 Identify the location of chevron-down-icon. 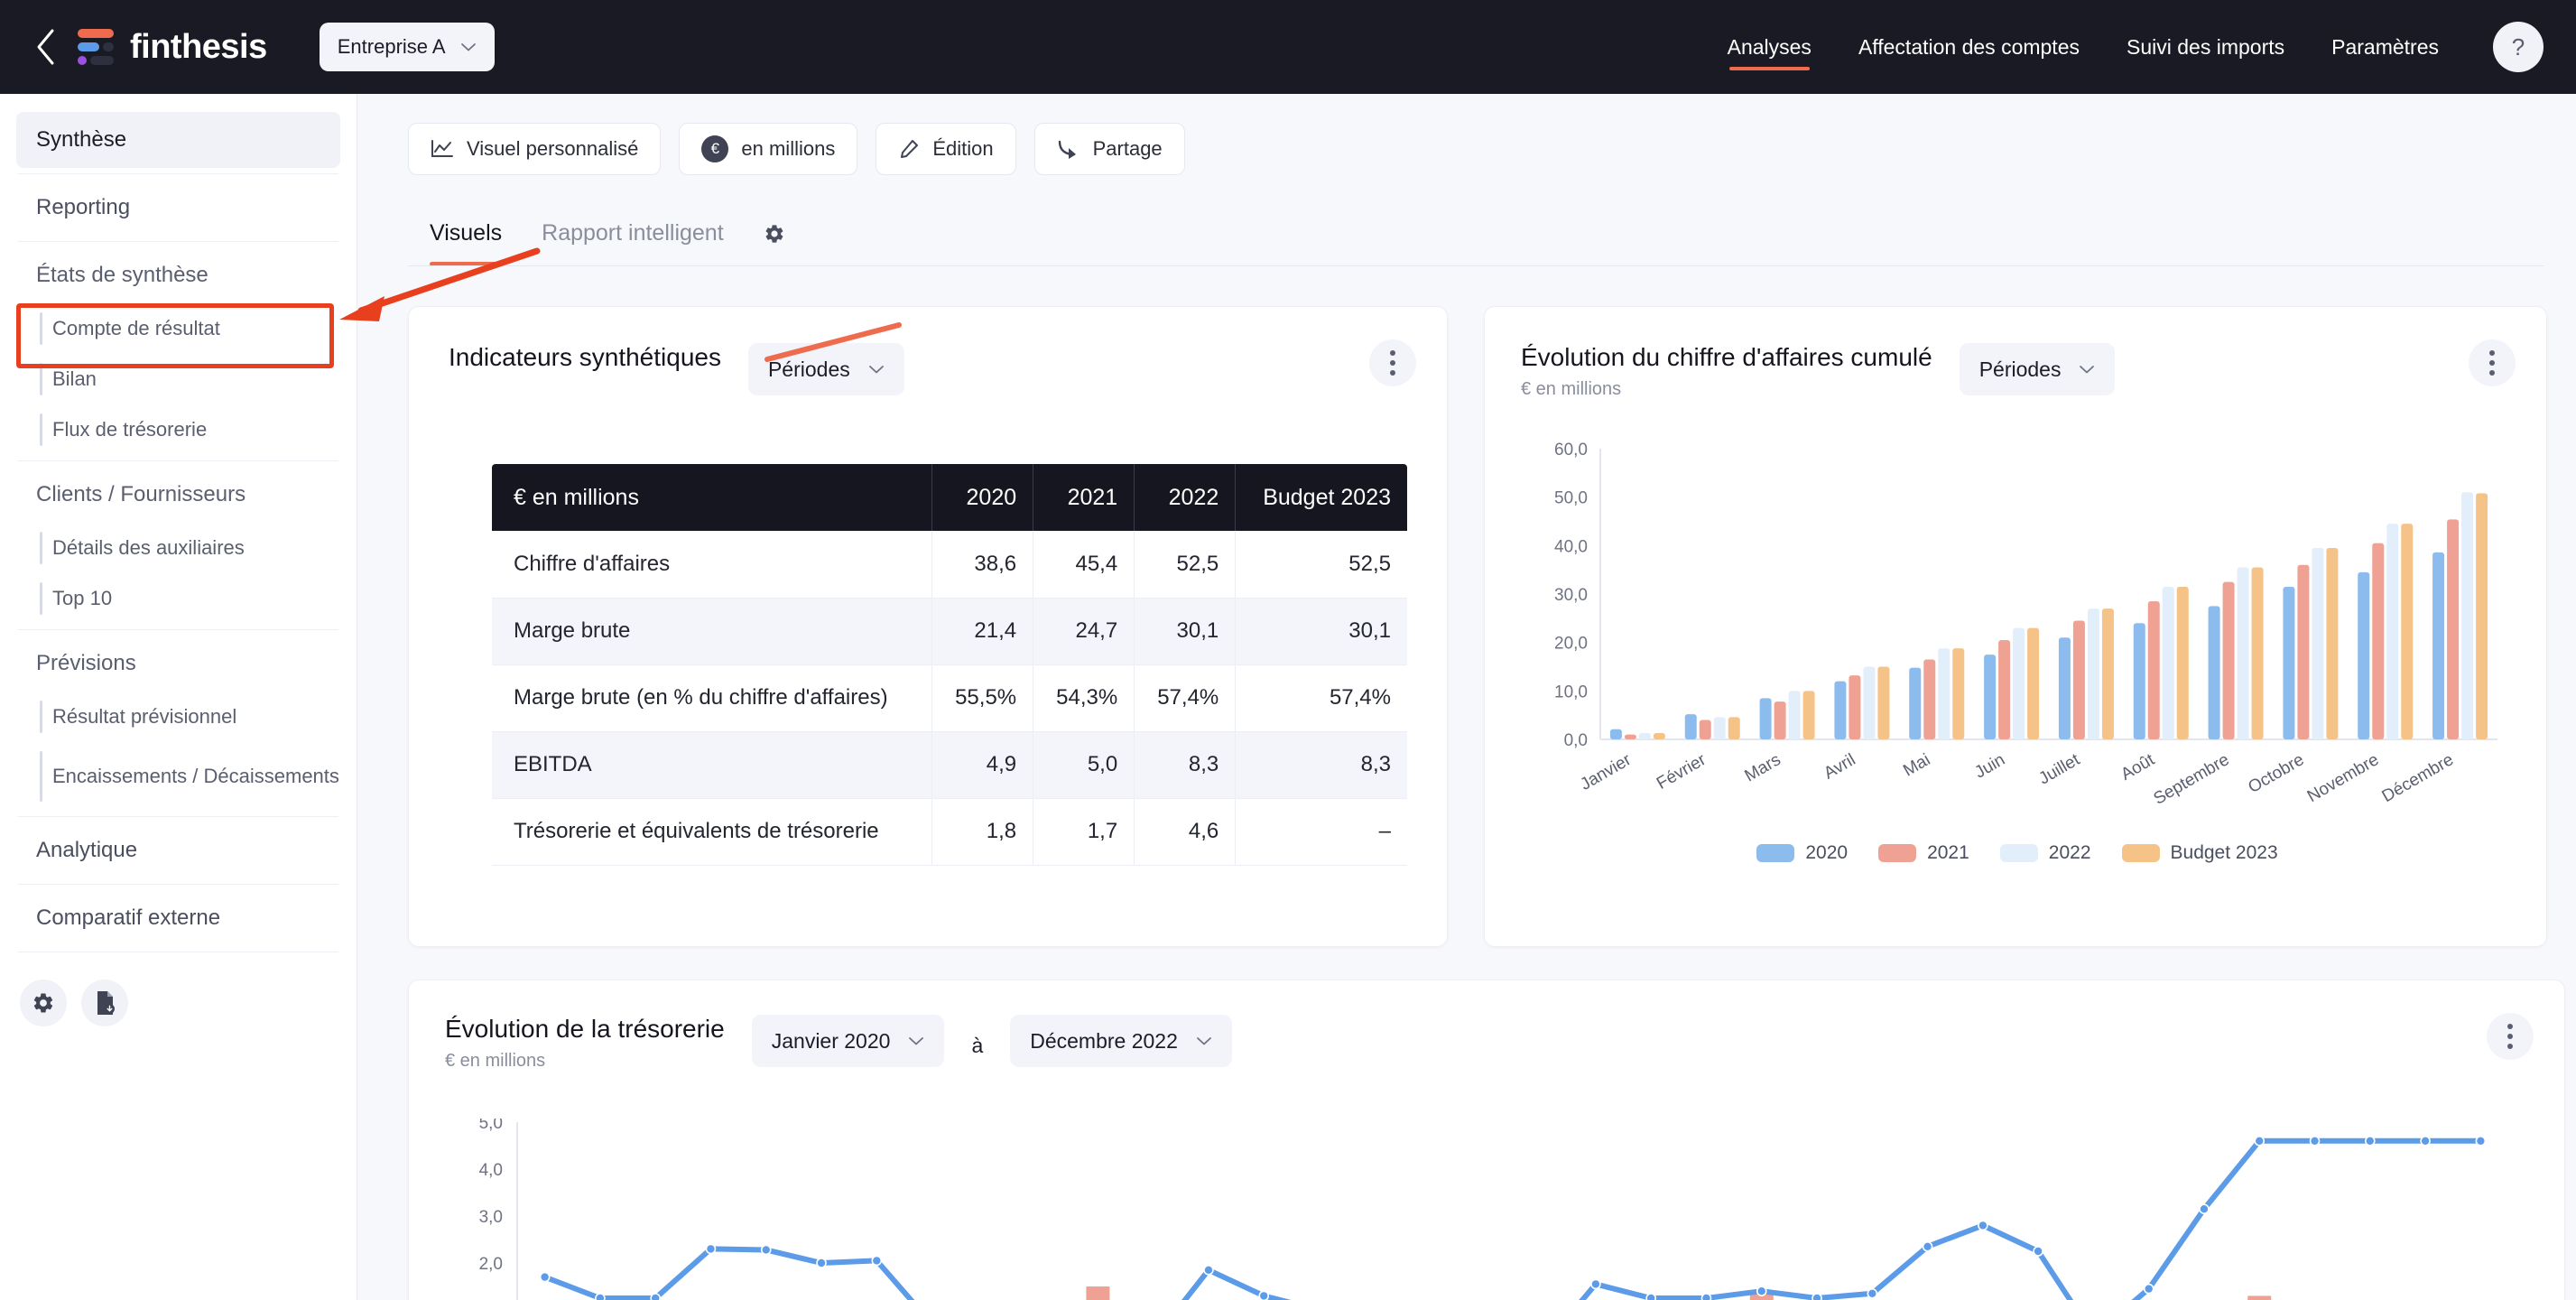
(469, 47).